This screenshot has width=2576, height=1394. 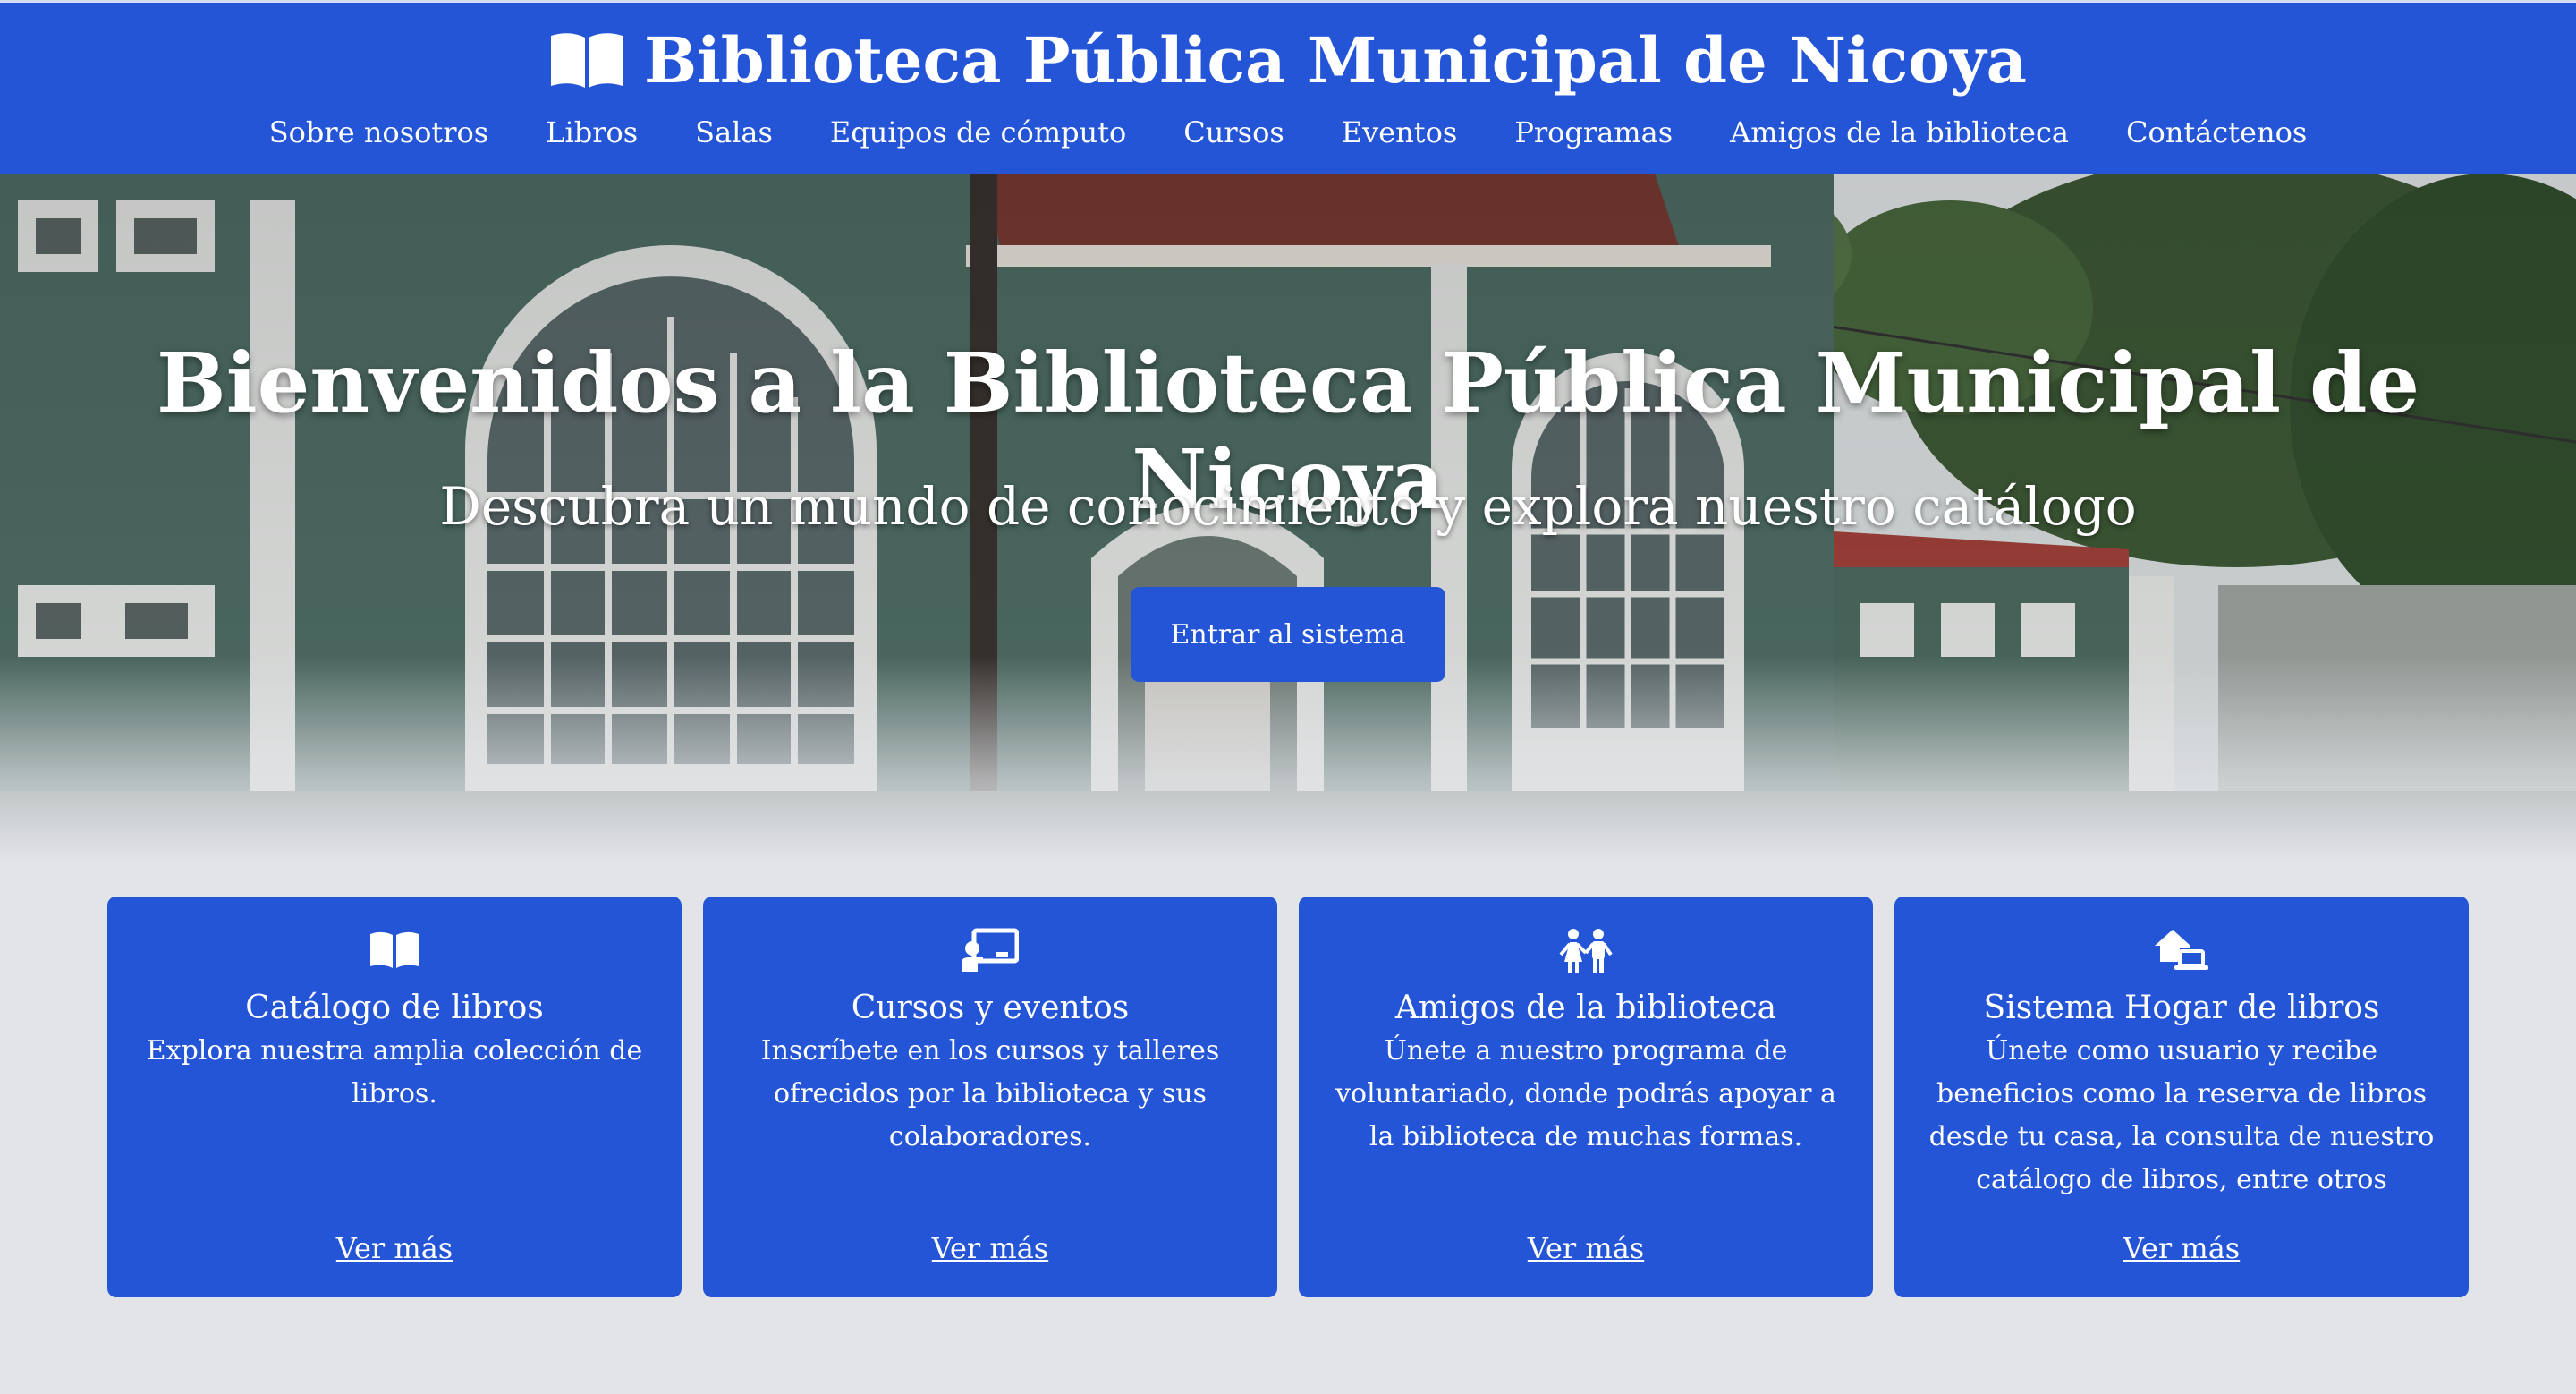 I want to click on nav-equipos-computo: Equipos de cómputo, so click(x=978, y=132).